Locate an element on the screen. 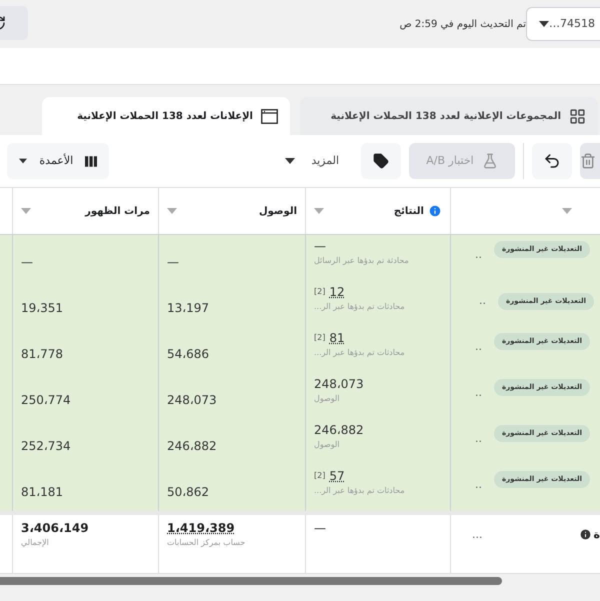  impressions-value: 252،734 is located at coordinates (46, 446).